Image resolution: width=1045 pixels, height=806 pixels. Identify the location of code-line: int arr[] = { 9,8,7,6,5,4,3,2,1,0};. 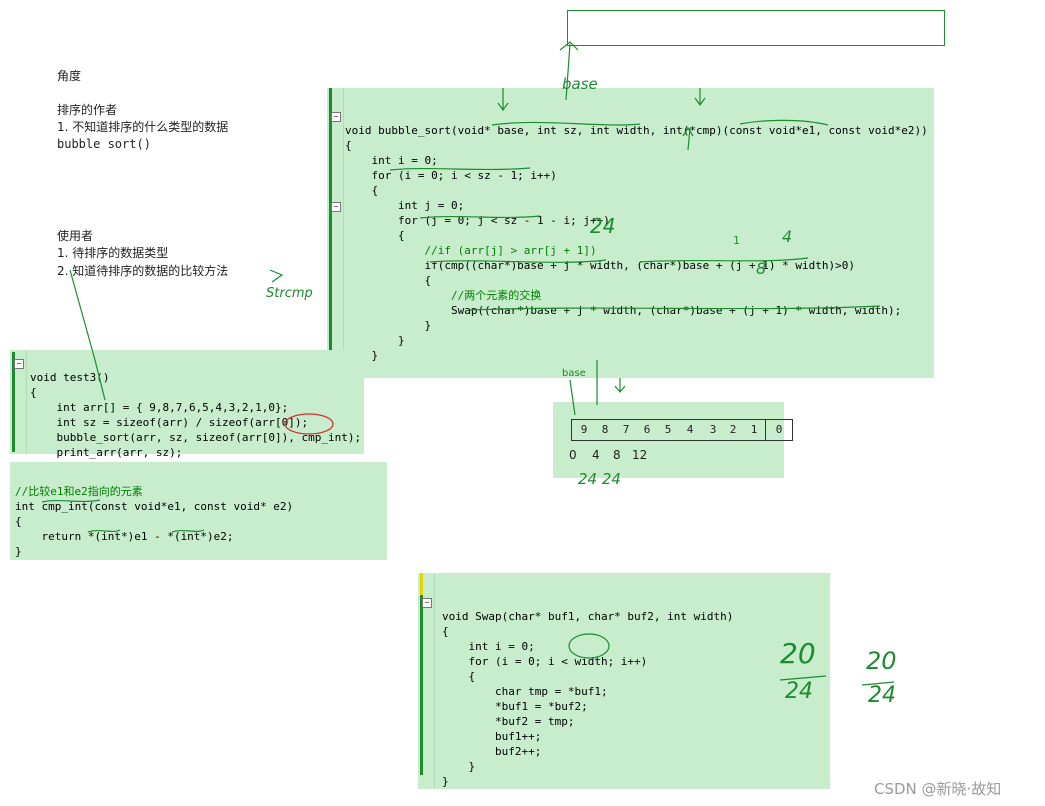
(159, 407).